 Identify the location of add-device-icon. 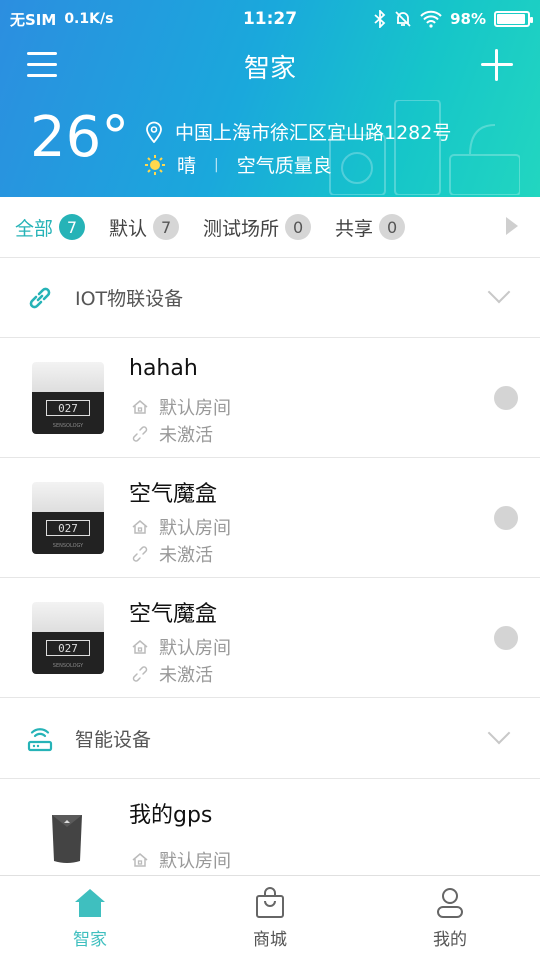
(497, 65).